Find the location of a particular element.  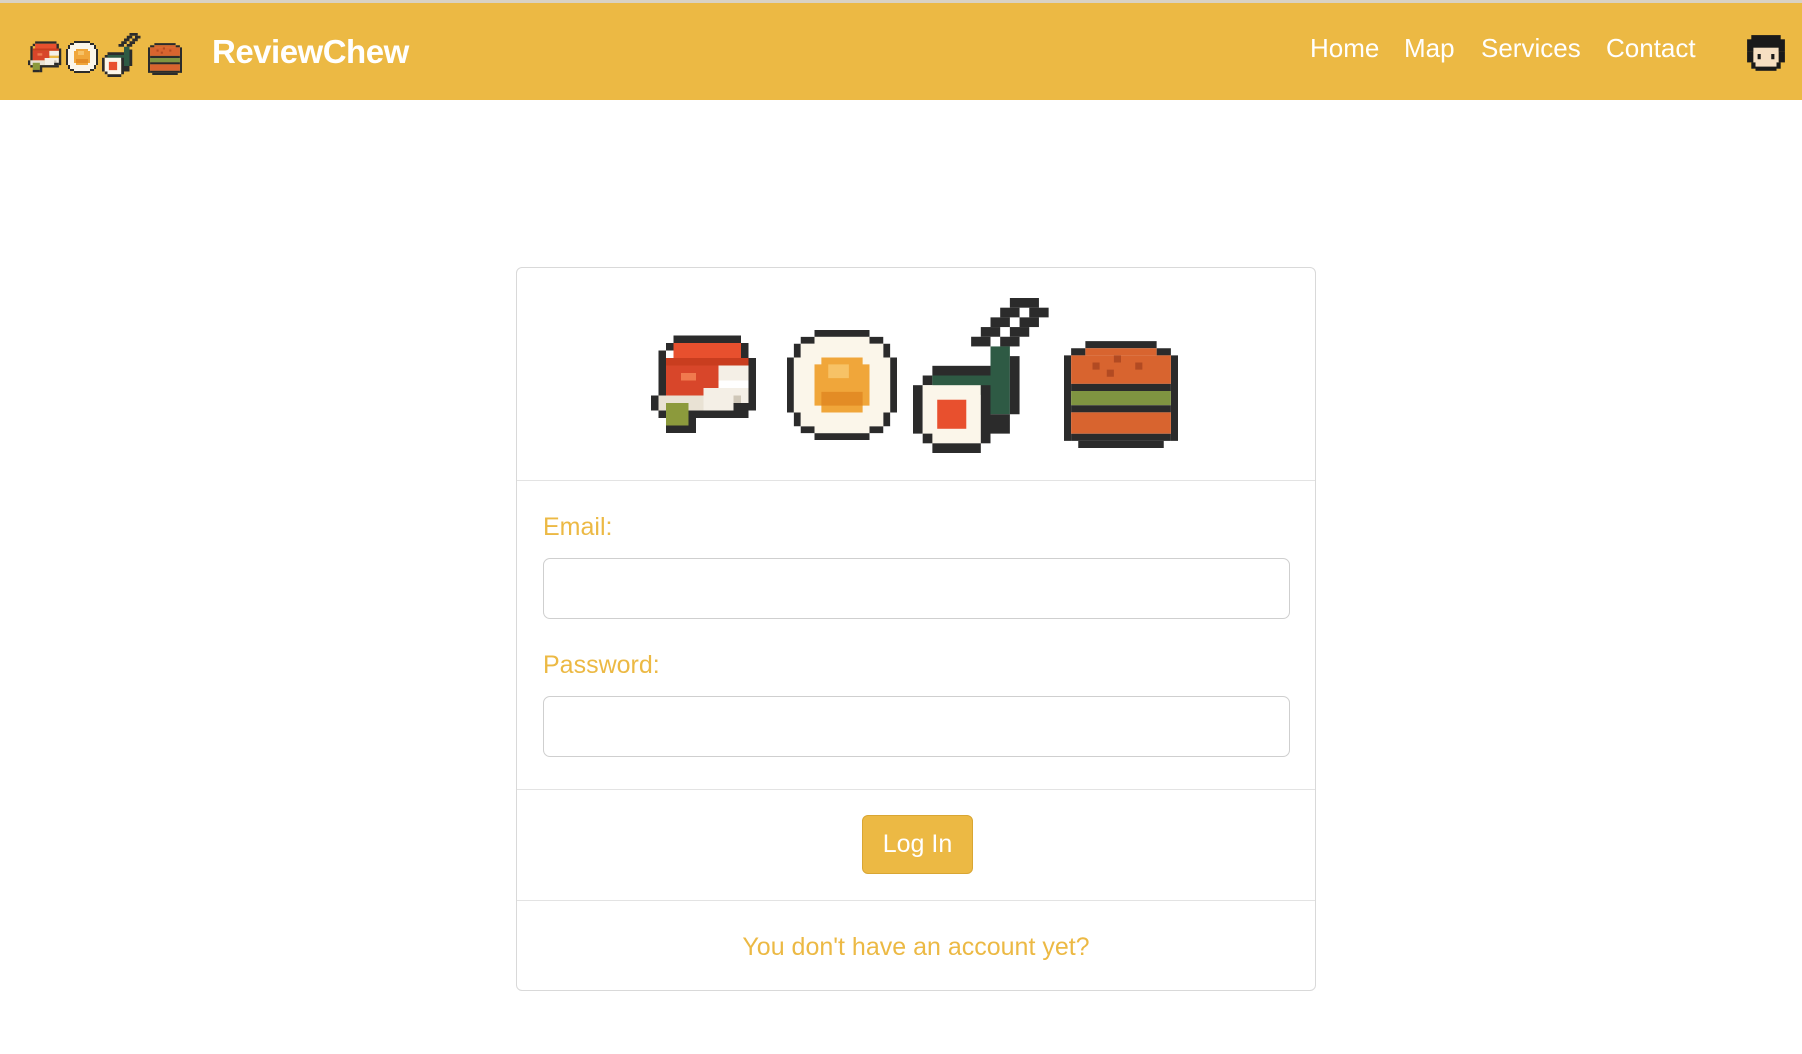

email-field is located at coordinates (916, 588).